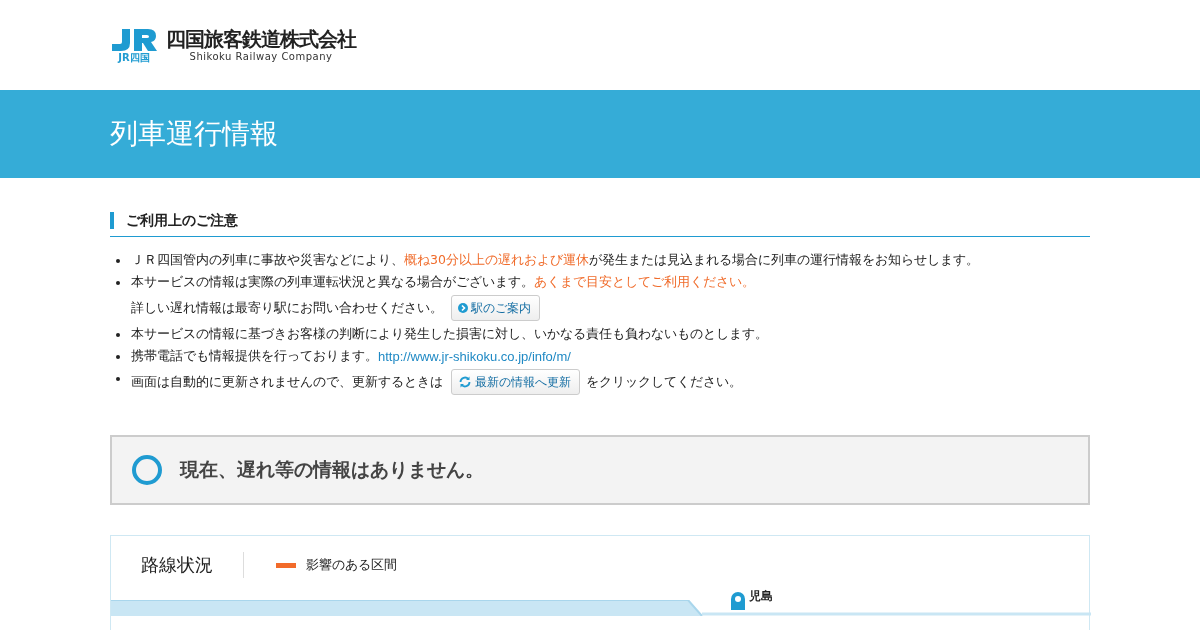 Image resolution: width=1200 pixels, height=630 pixels. Describe the element at coordinates (783, 260) in the screenshot. I see `notice-text: が発生または見込まれる場合に列車の運行情報をお知らせします。` at that location.